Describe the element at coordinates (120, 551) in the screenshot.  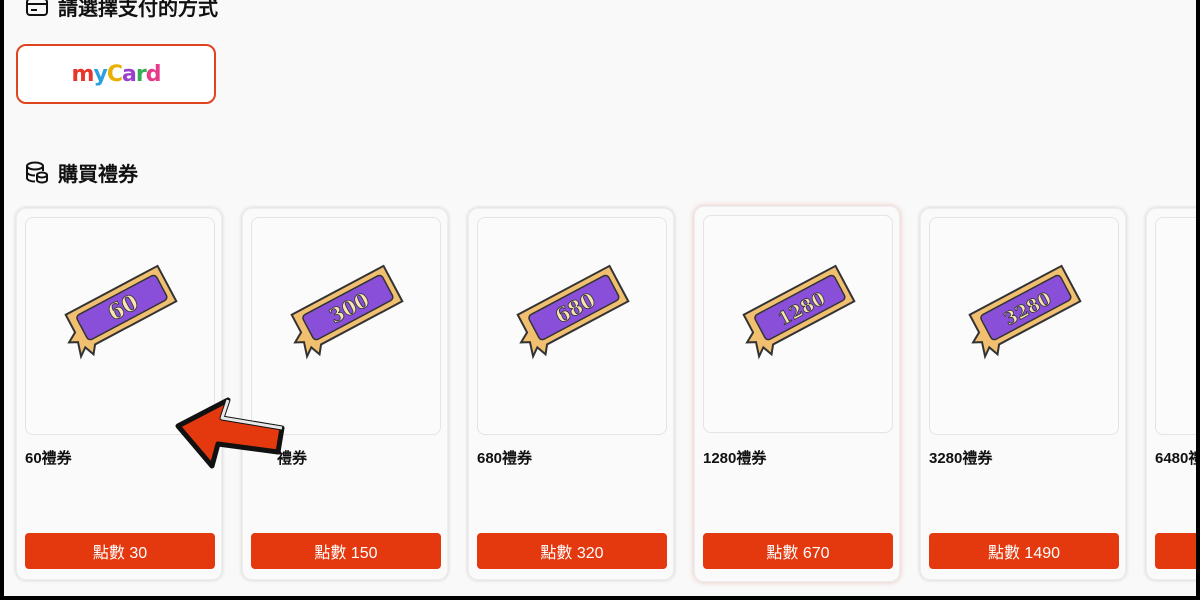
I see `buy-button: 點數 30` at that location.